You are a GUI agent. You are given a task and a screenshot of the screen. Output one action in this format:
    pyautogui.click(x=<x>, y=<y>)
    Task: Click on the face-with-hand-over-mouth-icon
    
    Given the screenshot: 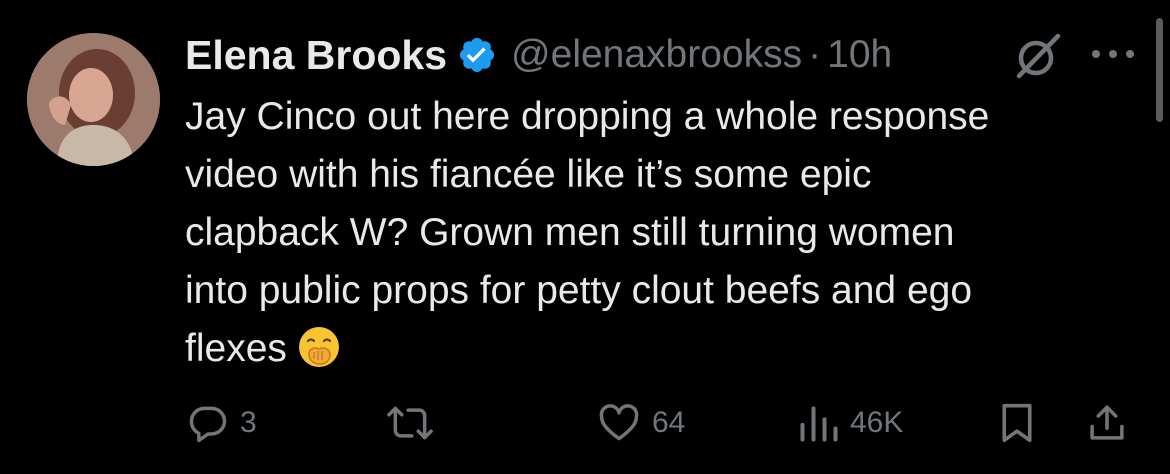 What is the action you would take?
    pyautogui.click(x=318, y=347)
    